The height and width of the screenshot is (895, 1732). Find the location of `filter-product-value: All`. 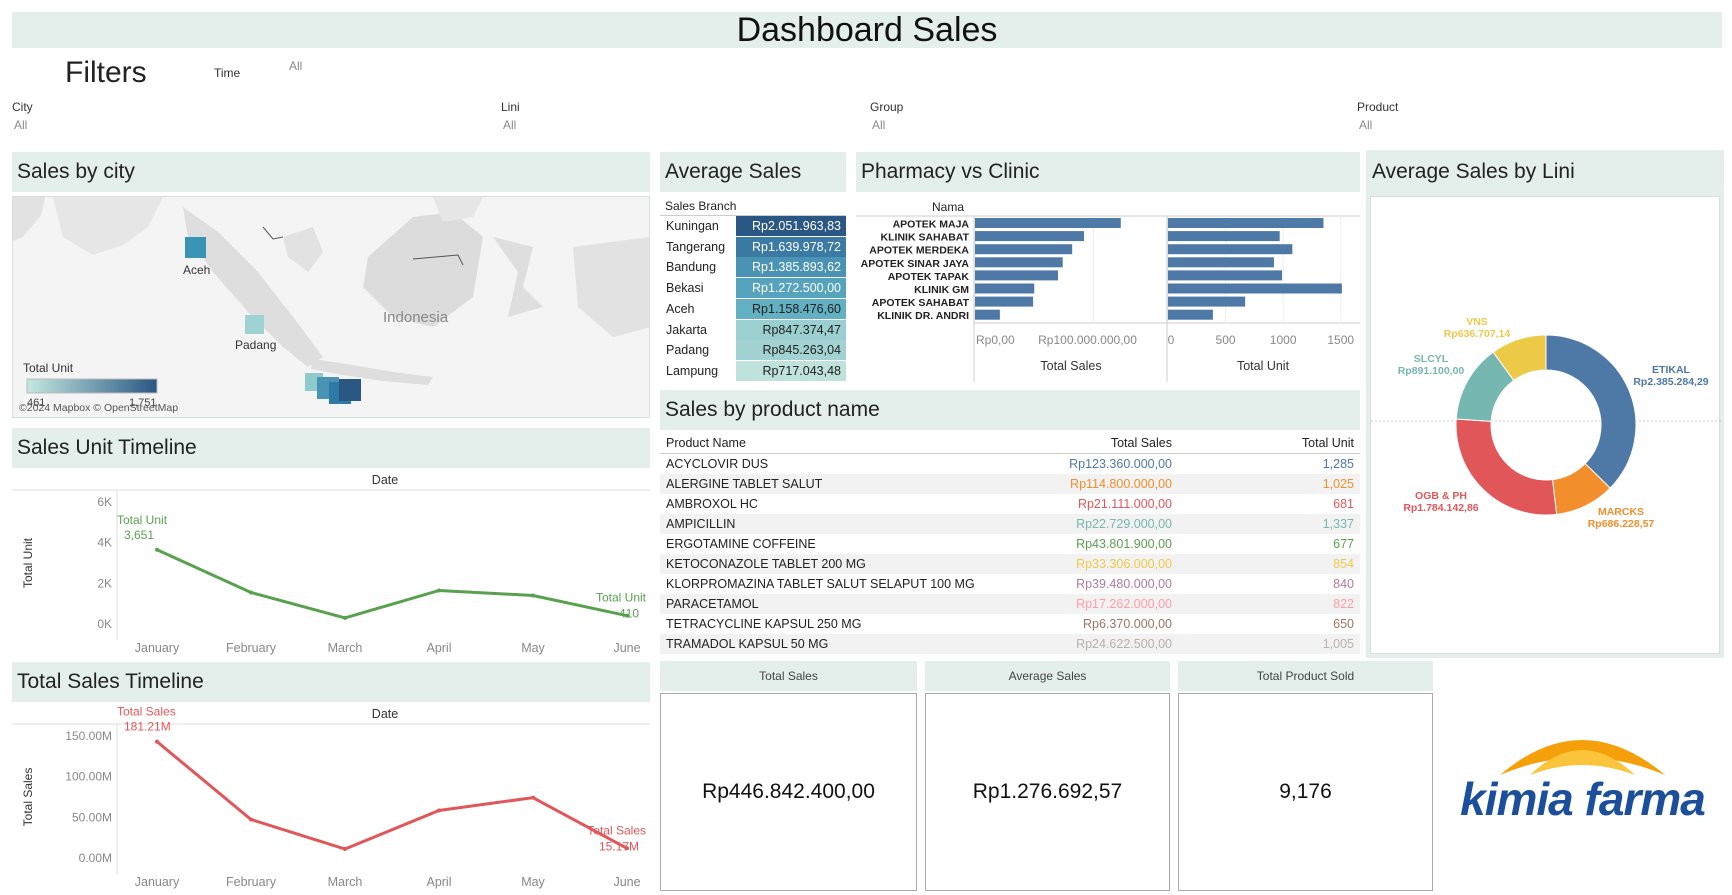

filter-product-value: All is located at coordinates (1365, 125).